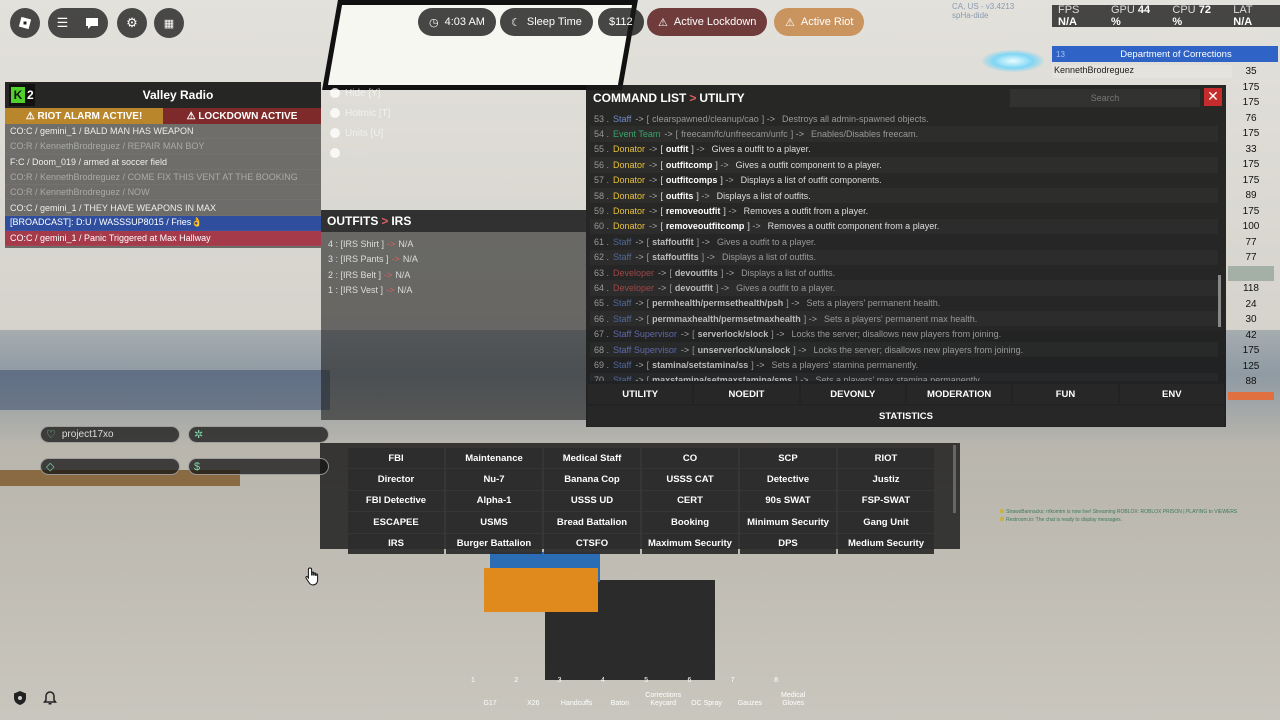  What do you see at coordinates (592, 501) in the screenshot?
I see `team-button-usss-ud: USSS UD` at bounding box center [592, 501].